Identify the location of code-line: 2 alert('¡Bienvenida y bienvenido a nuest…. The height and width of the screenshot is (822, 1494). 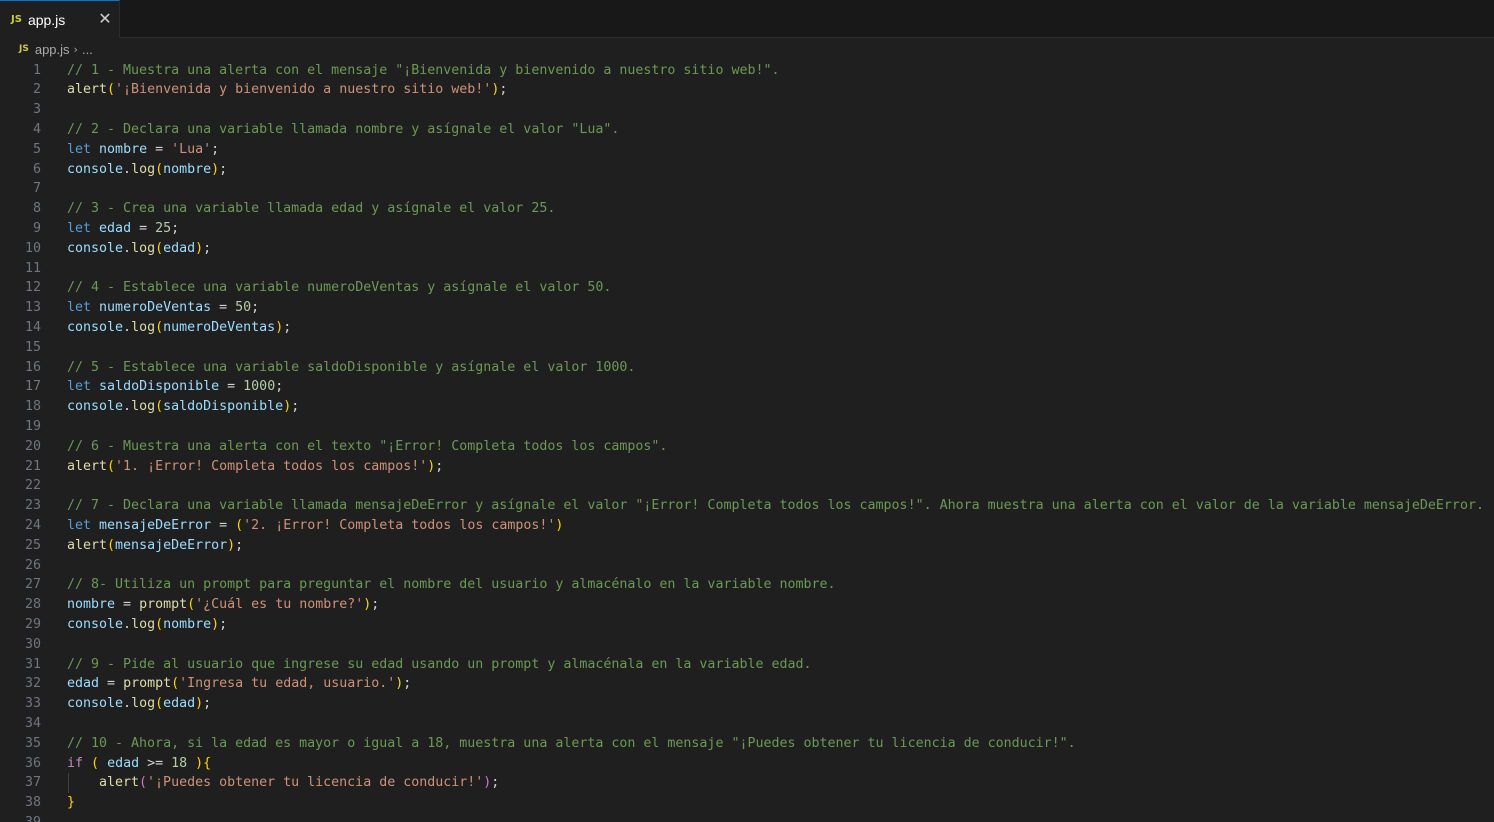
(747, 90).